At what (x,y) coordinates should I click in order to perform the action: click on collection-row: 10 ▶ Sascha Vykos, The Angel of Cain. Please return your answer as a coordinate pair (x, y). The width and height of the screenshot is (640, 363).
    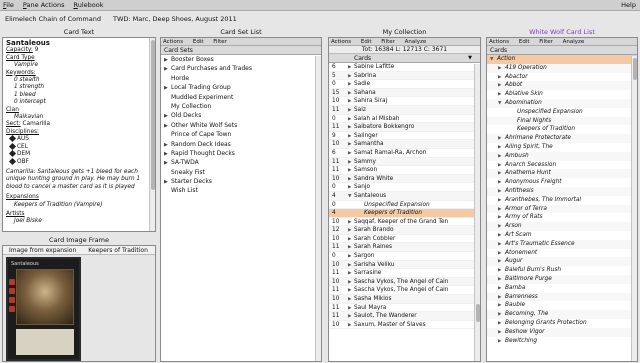
    Looking at the image, I should click on (404, 282).